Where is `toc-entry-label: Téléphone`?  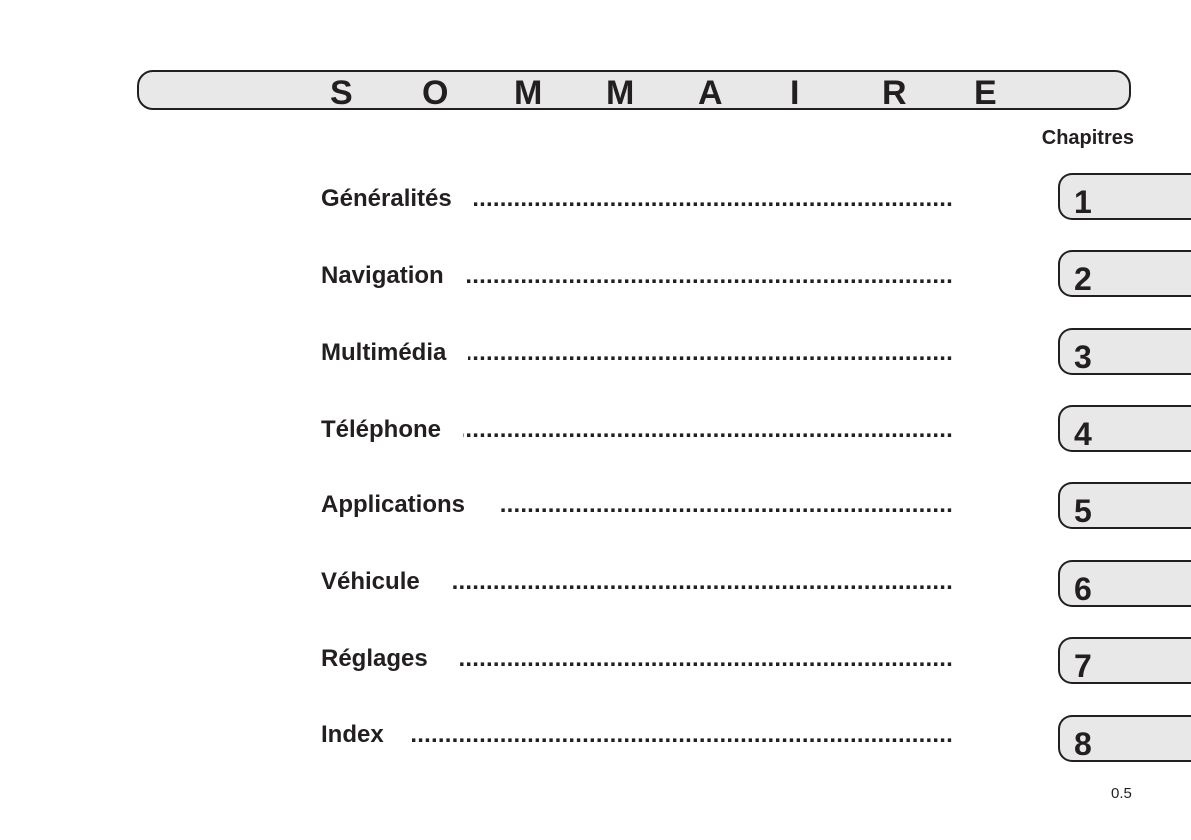 toc-entry-label: Téléphone is located at coordinates (381, 430).